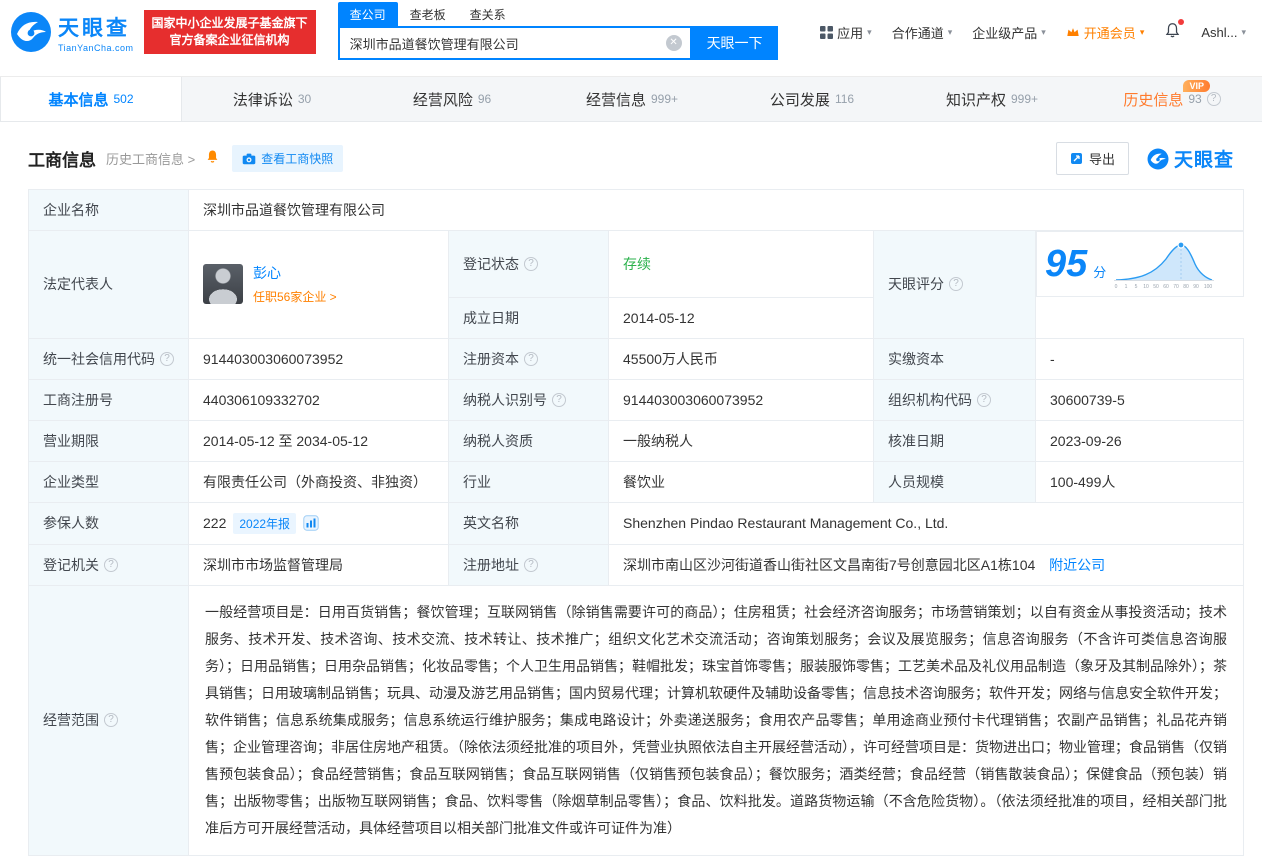  Describe the element at coordinates (1223, 32) in the screenshot. I see `nav-user-menu: Ashl... ▾` at that location.